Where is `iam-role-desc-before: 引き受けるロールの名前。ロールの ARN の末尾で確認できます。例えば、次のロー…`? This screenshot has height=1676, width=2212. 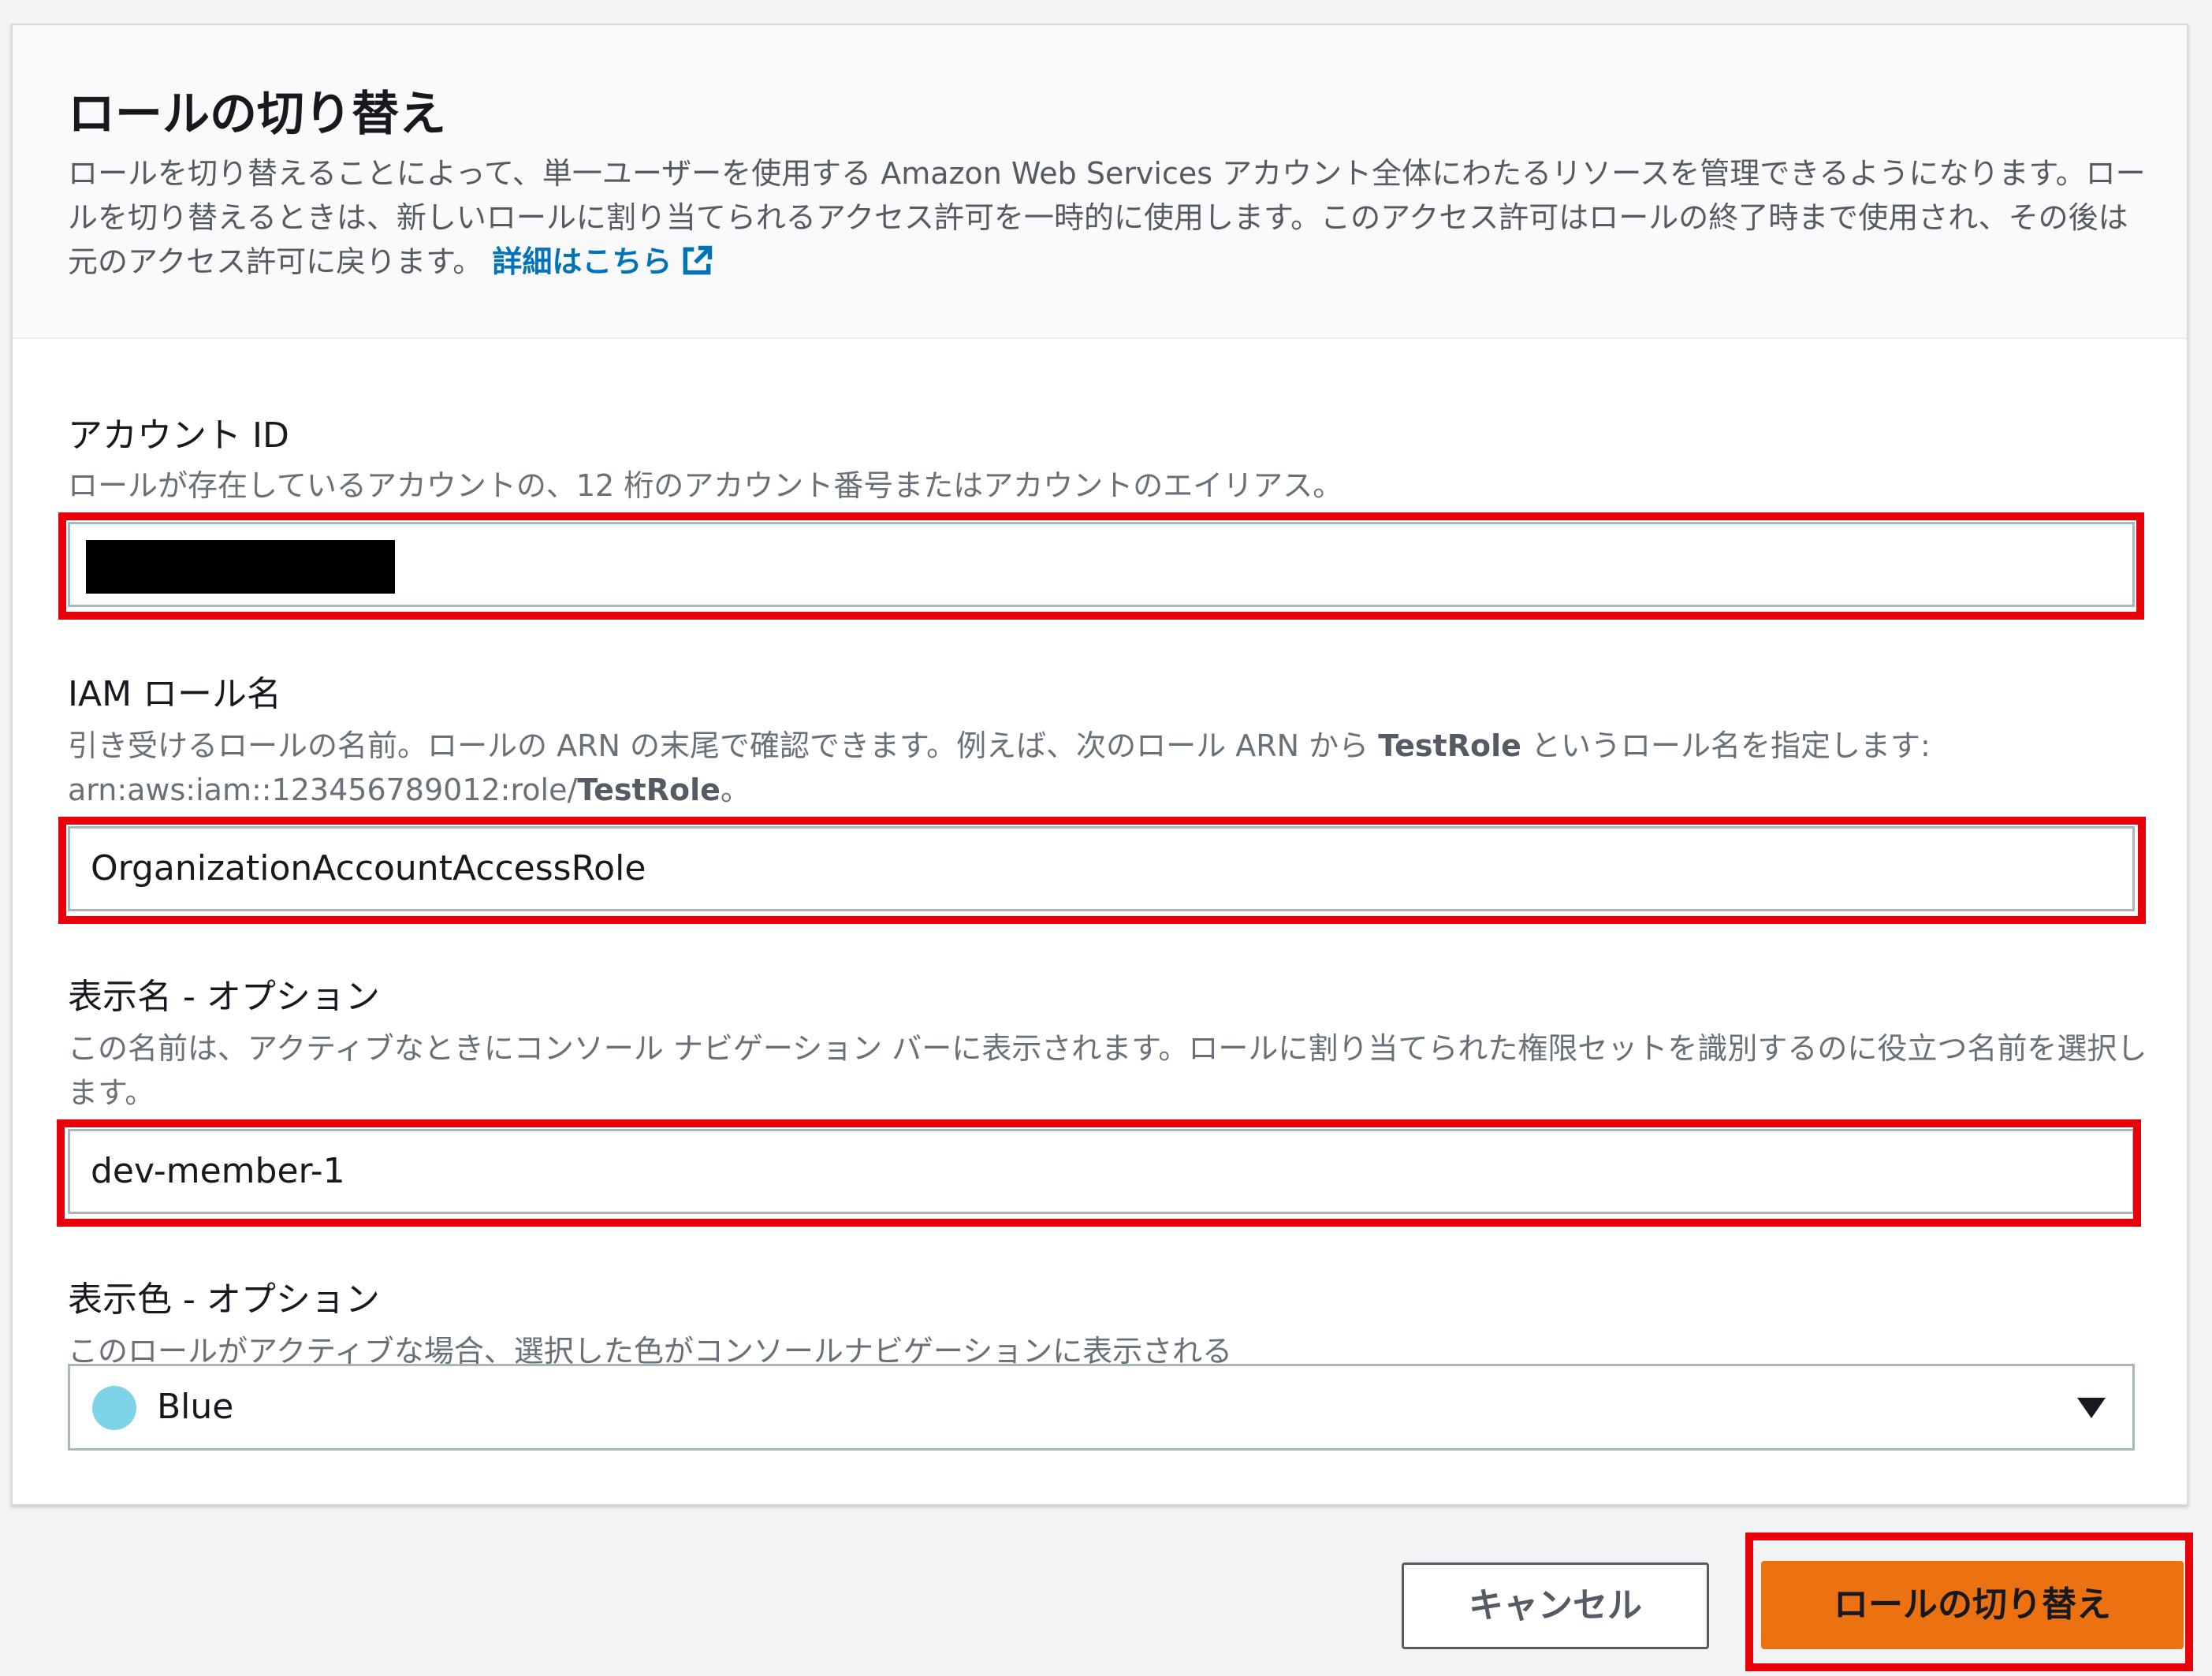
iam-role-desc-before: 引き受けるロールの名前。ロールの ARN の末尾で確認できます。例えば、次のロー… is located at coordinates (718, 745).